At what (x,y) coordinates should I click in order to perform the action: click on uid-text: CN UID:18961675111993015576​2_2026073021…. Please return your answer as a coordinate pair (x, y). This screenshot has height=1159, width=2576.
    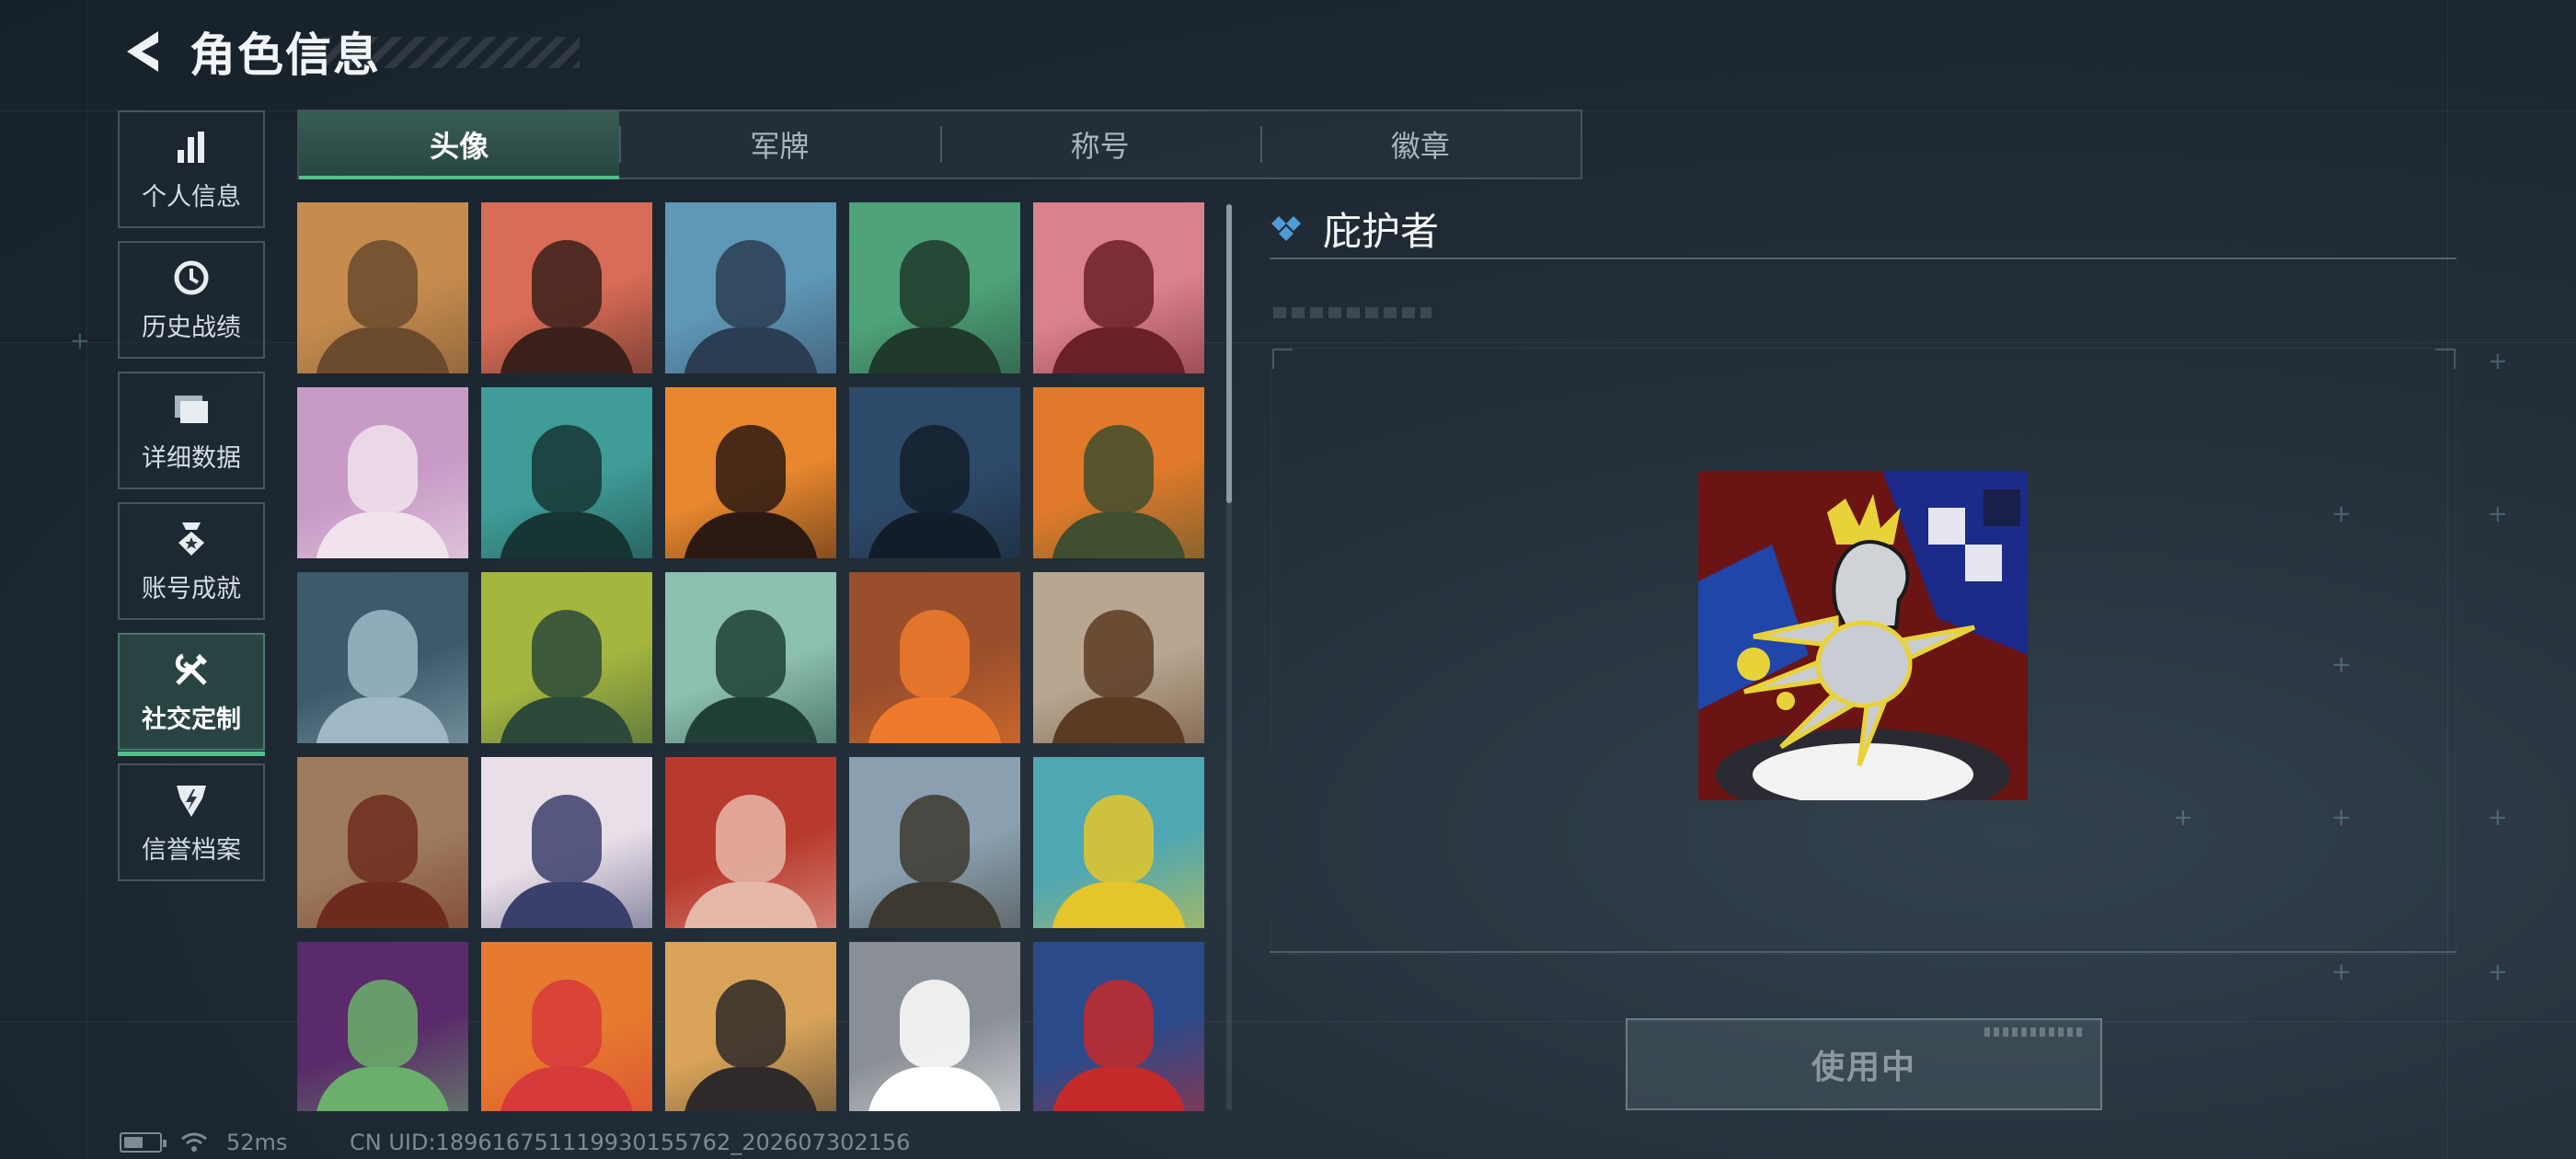
    Looking at the image, I should click on (630, 1142).